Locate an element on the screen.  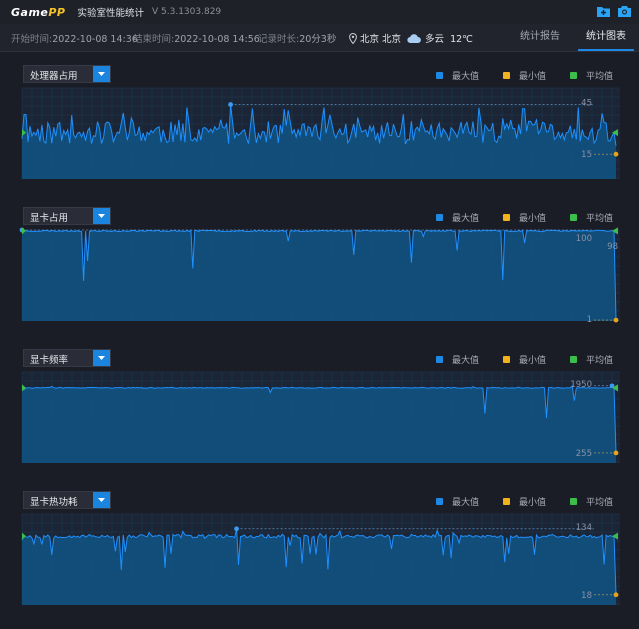
max-value-label: 134 is located at coordinates (584, 528).